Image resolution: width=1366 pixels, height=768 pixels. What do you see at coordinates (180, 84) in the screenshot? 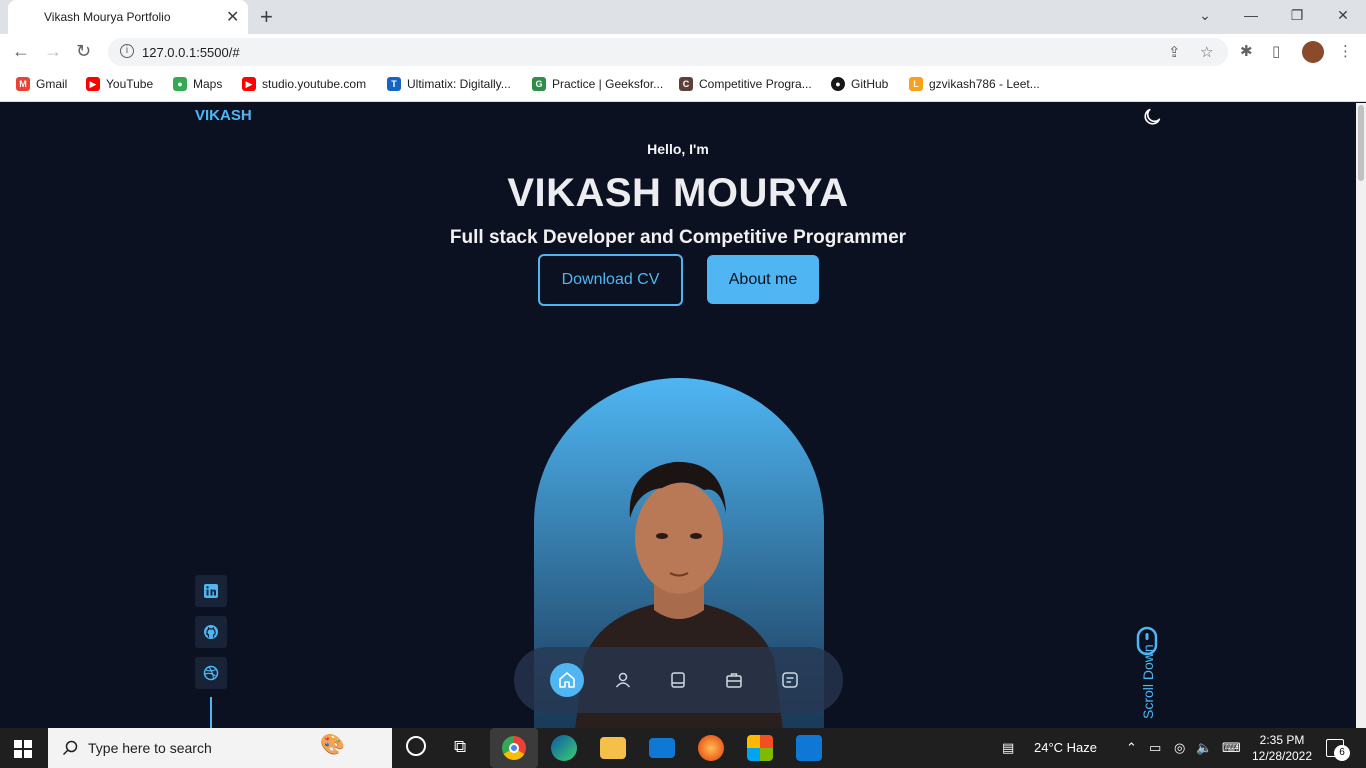
I see `maps-icon: ●` at bounding box center [180, 84].